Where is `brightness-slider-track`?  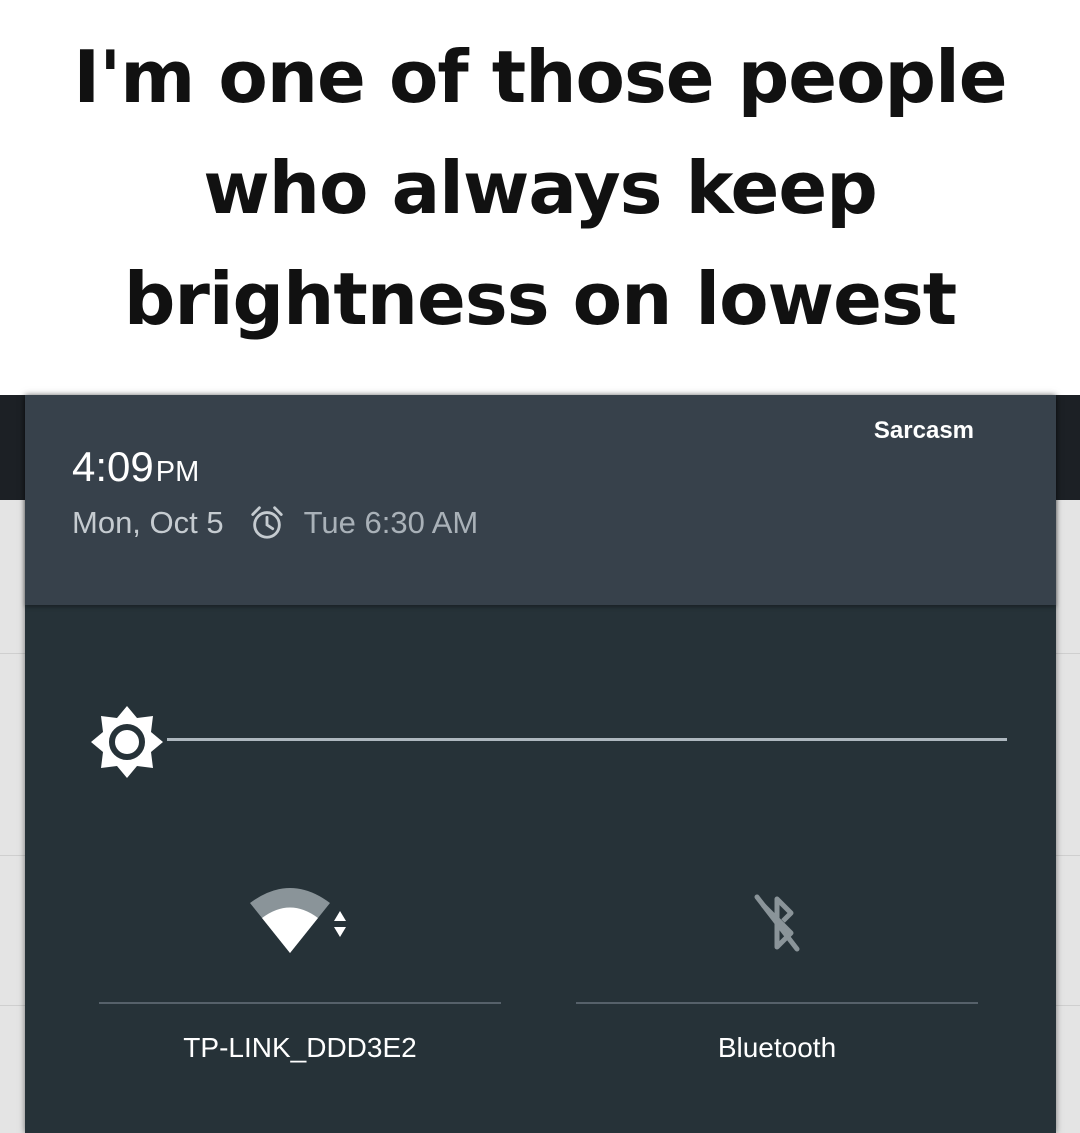 brightness-slider-track is located at coordinates (587, 739).